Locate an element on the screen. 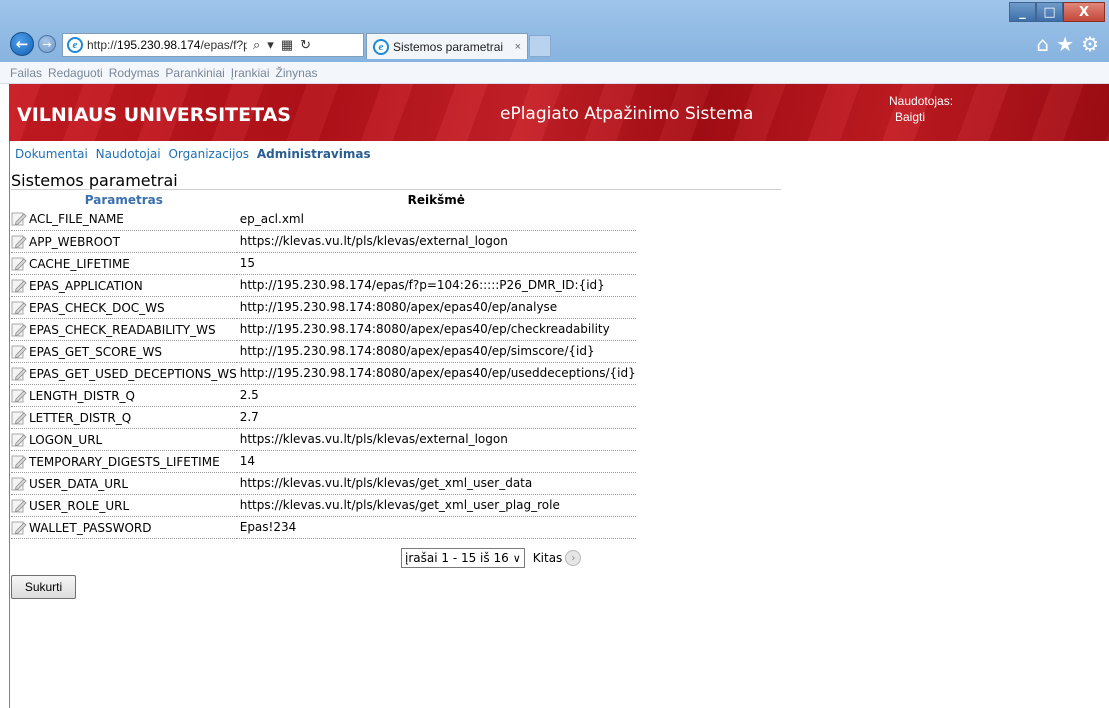 The width and height of the screenshot is (1109, 708). menu-view: Rodymas is located at coordinates (134, 73).